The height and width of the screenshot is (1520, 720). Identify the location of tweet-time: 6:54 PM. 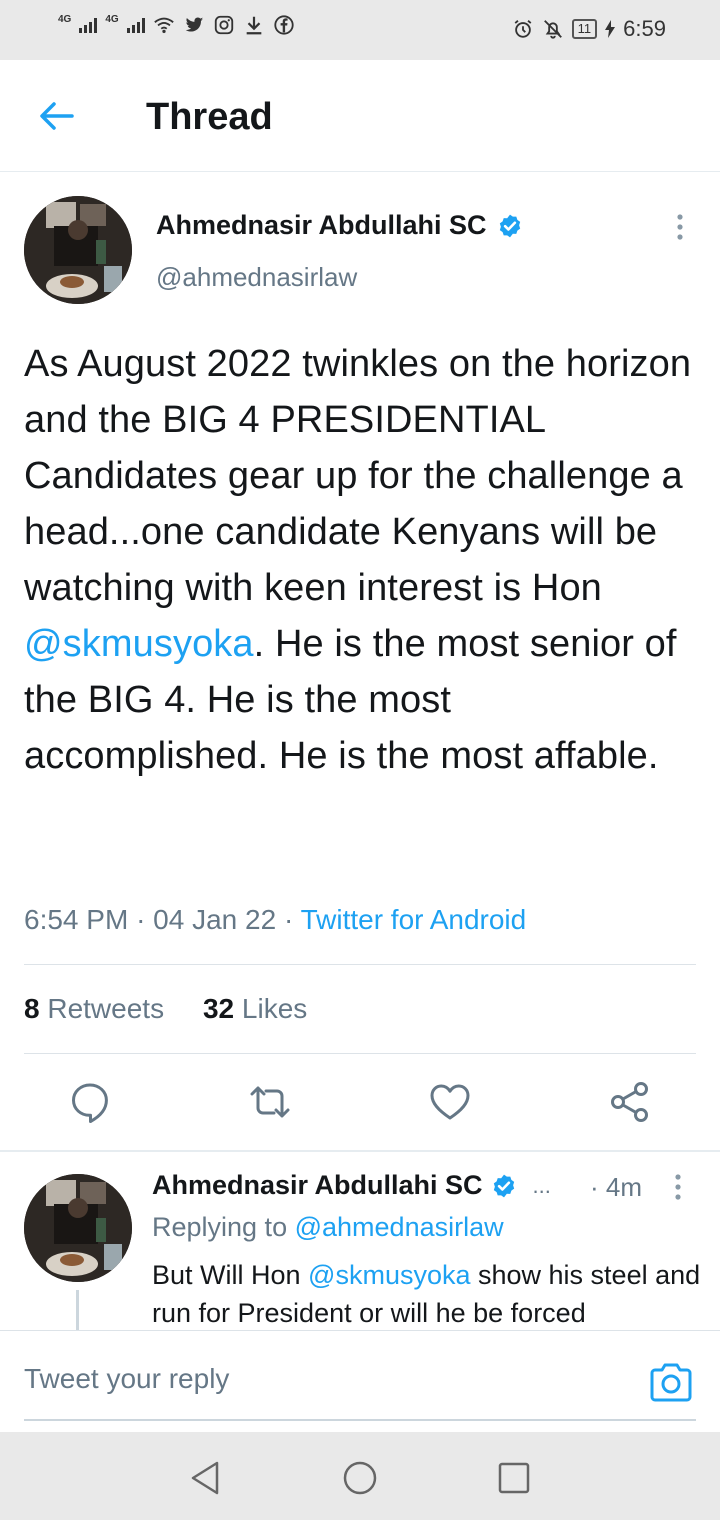
(76, 919).